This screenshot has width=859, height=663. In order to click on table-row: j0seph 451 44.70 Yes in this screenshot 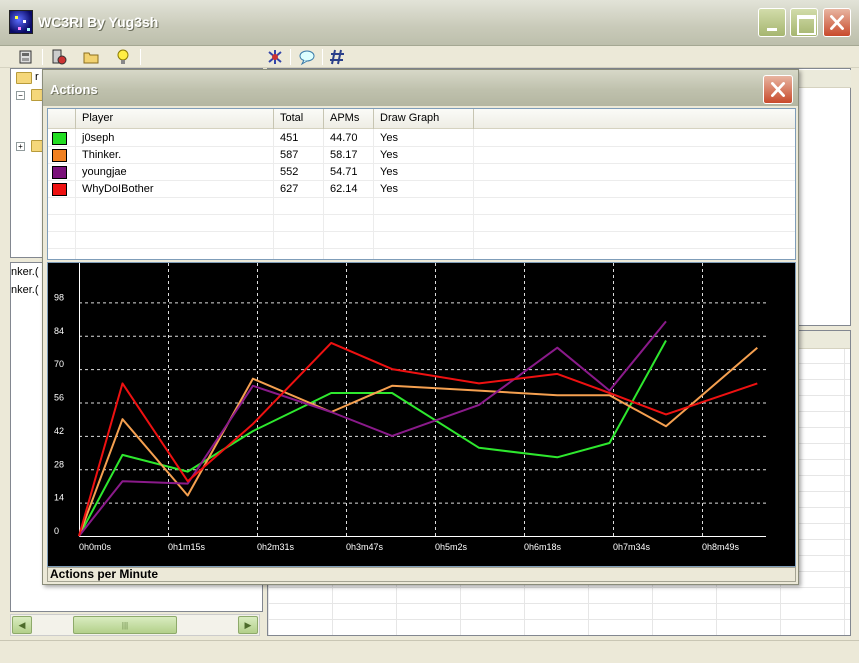, I will do `click(421, 138)`.